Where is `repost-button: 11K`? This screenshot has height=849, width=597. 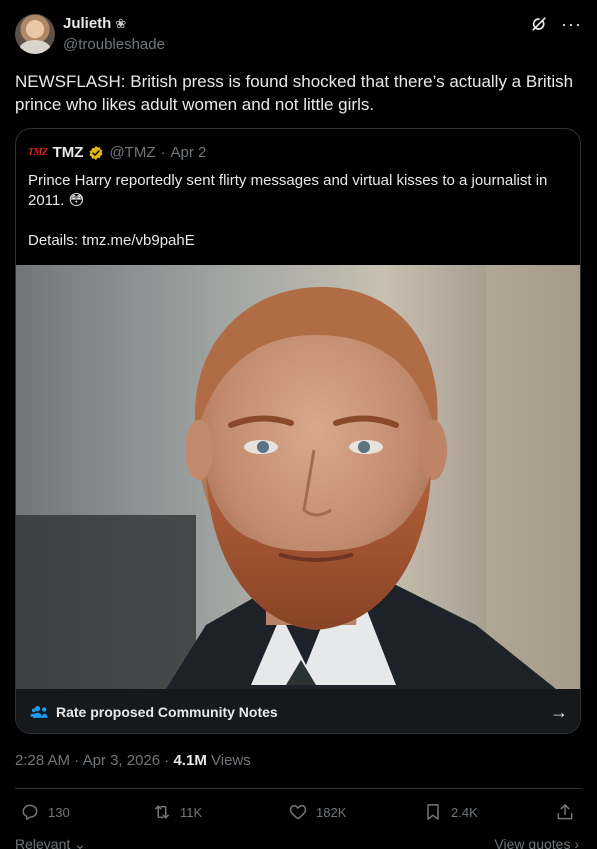
repost-button: 11K is located at coordinates (177, 812).